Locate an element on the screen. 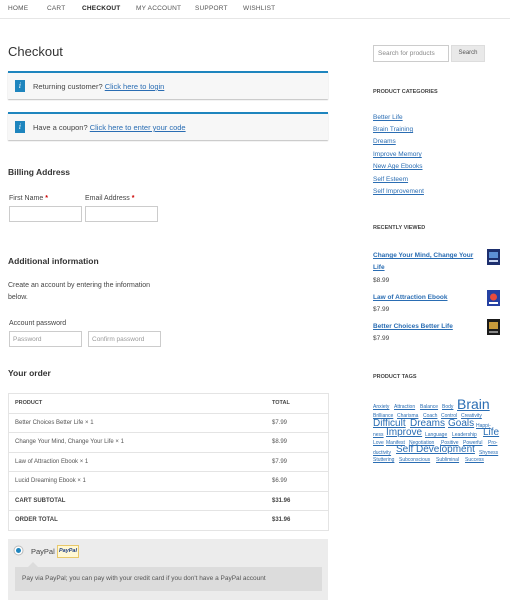 The height and width of the screenshot is (600, 510). order-row: Better Choices Better Life × 1 $7.99 is located at coordinates (168, 422).